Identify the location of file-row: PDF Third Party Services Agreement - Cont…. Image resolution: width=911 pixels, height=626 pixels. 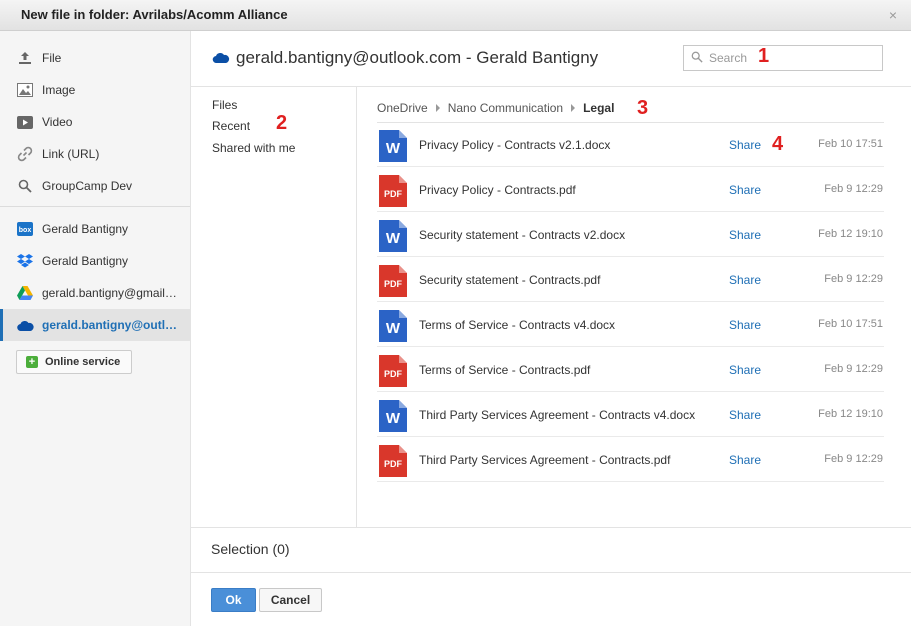
(630, 459).